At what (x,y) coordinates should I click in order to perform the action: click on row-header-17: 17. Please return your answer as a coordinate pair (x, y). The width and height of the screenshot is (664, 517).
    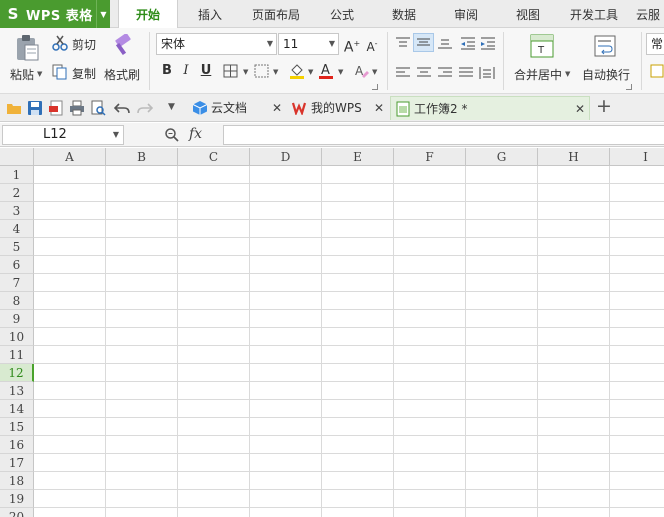
    Looking at the image, I should click on (17, 463).